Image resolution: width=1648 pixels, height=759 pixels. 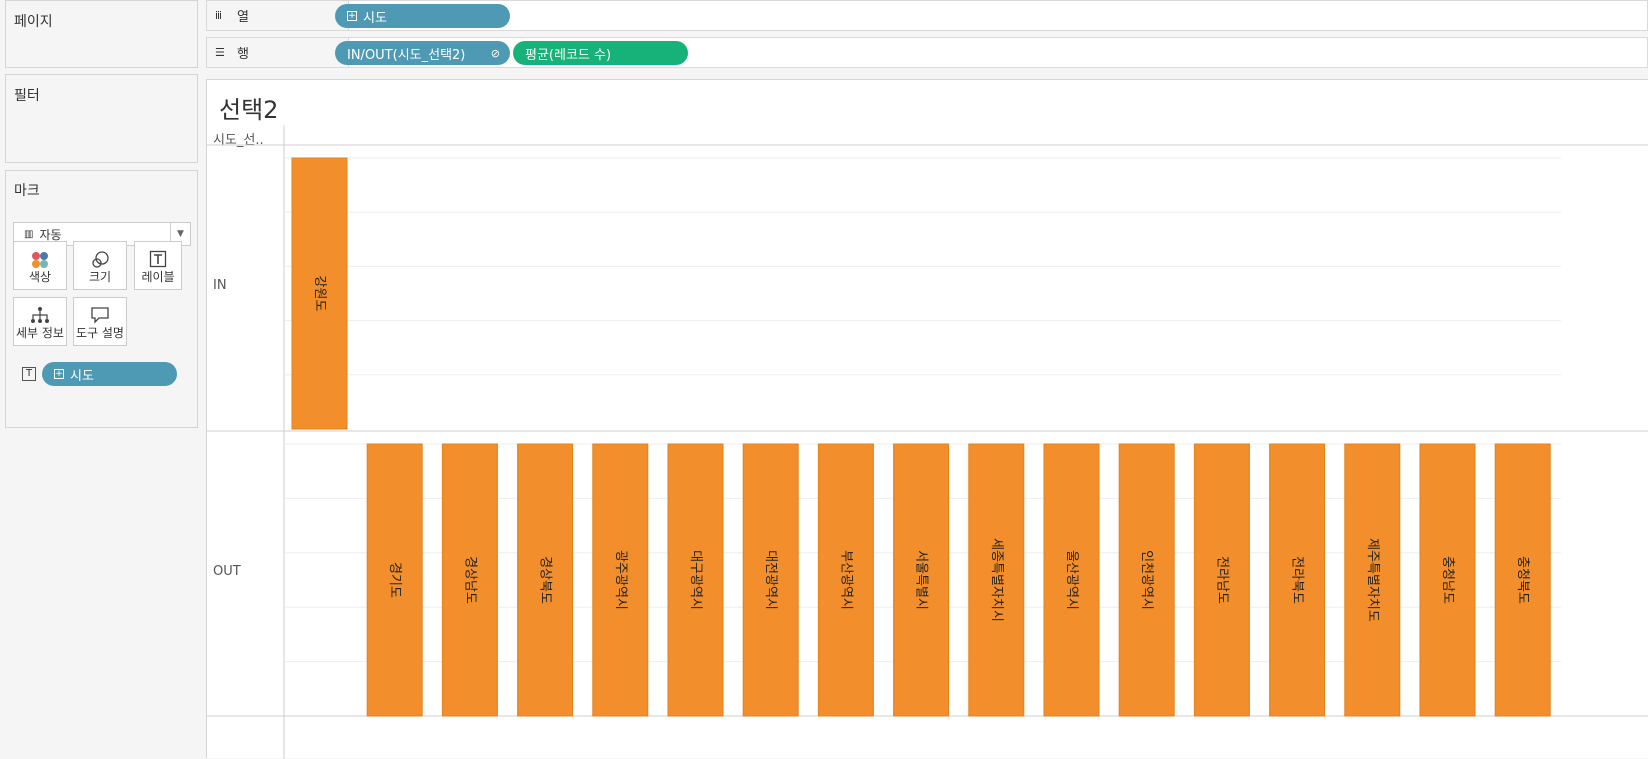 I want to click on bar-대전광역시, so click(x=770, y=580).